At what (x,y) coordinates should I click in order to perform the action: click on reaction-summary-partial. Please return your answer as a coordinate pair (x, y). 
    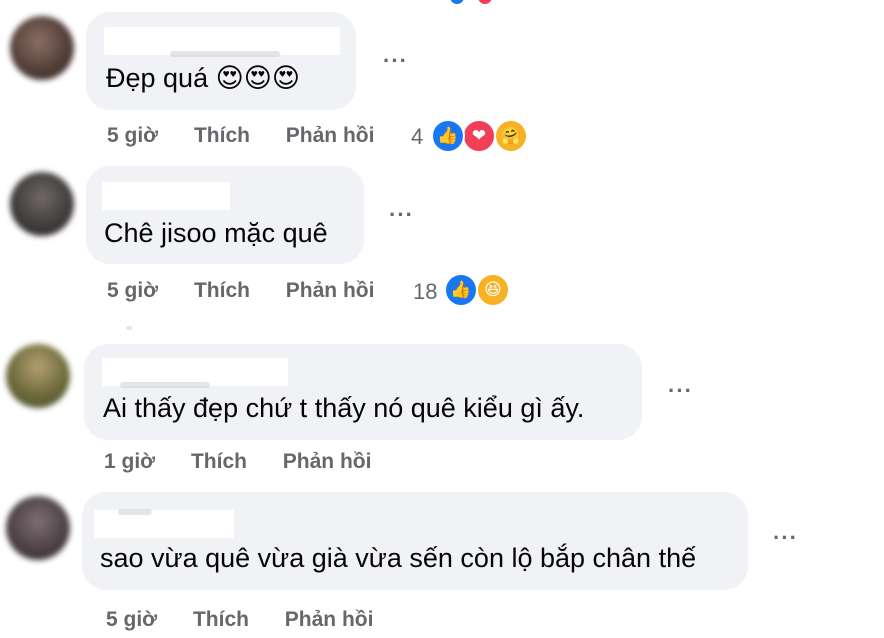
    Looking at the image, I should click on (474, 2).